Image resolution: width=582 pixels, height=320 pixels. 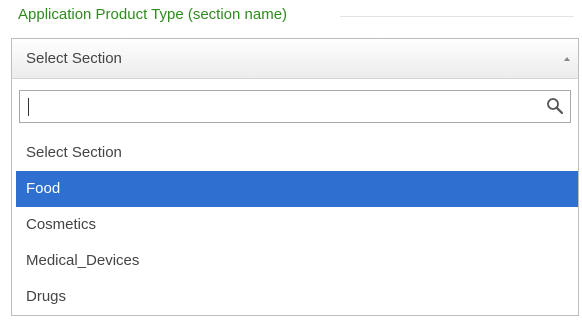 I want to click on search-input, so click(x=280, y=106).